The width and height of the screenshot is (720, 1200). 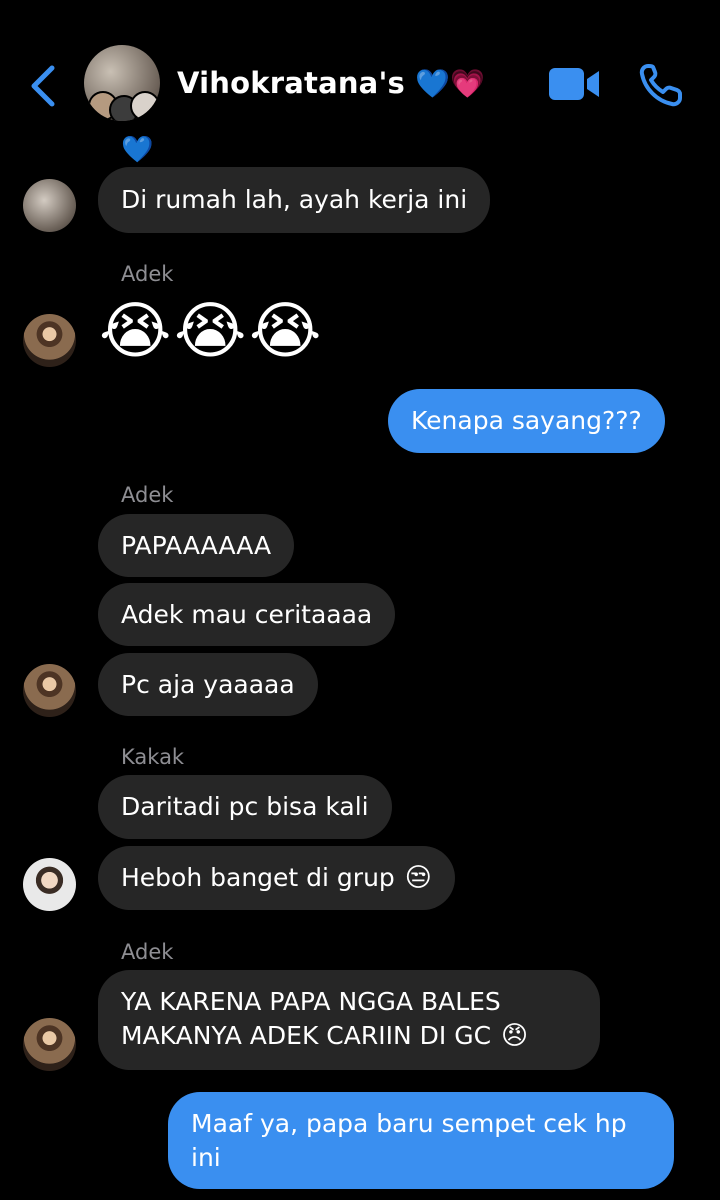 I want to click on chat-title: Vihokratana's 💙💗, so click(x=331, y=83).